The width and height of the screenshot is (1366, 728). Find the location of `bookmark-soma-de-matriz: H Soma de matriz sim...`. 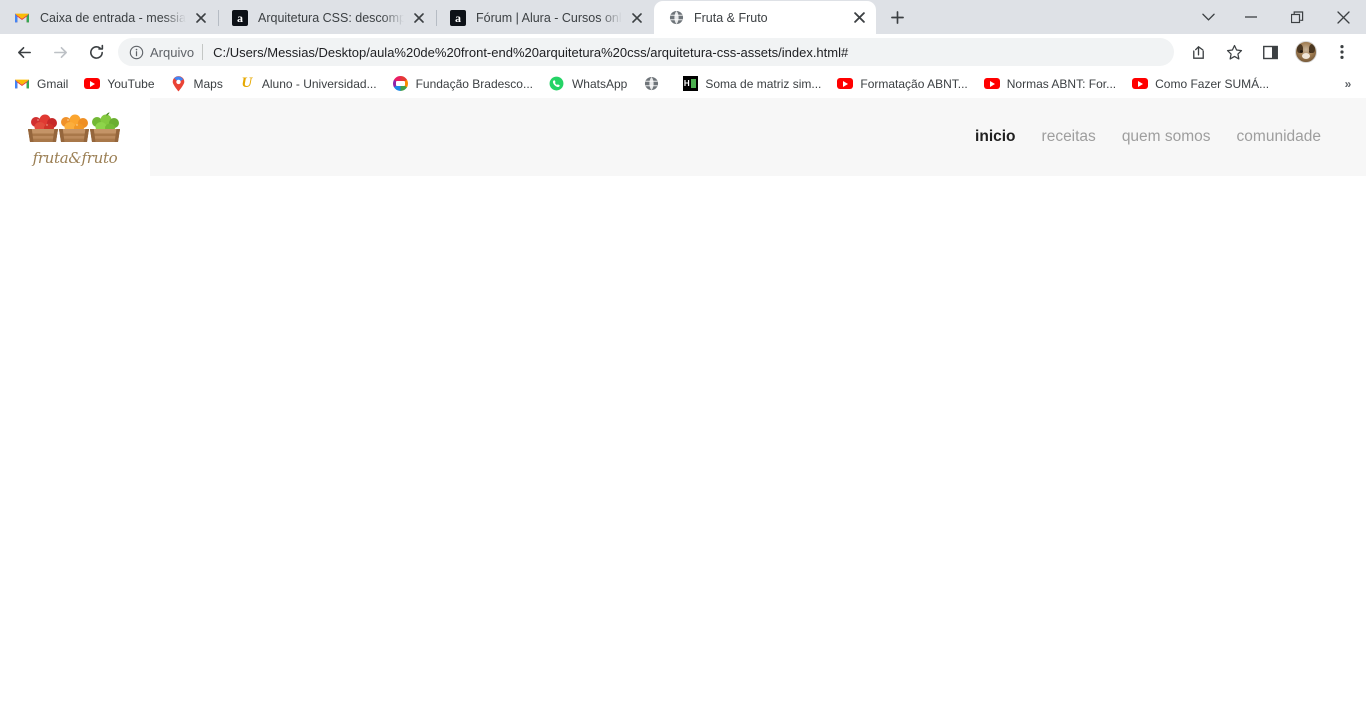

bookmark-soma-de-matriz: H Soma de matriz sim... is located at coordinates (751, 84).